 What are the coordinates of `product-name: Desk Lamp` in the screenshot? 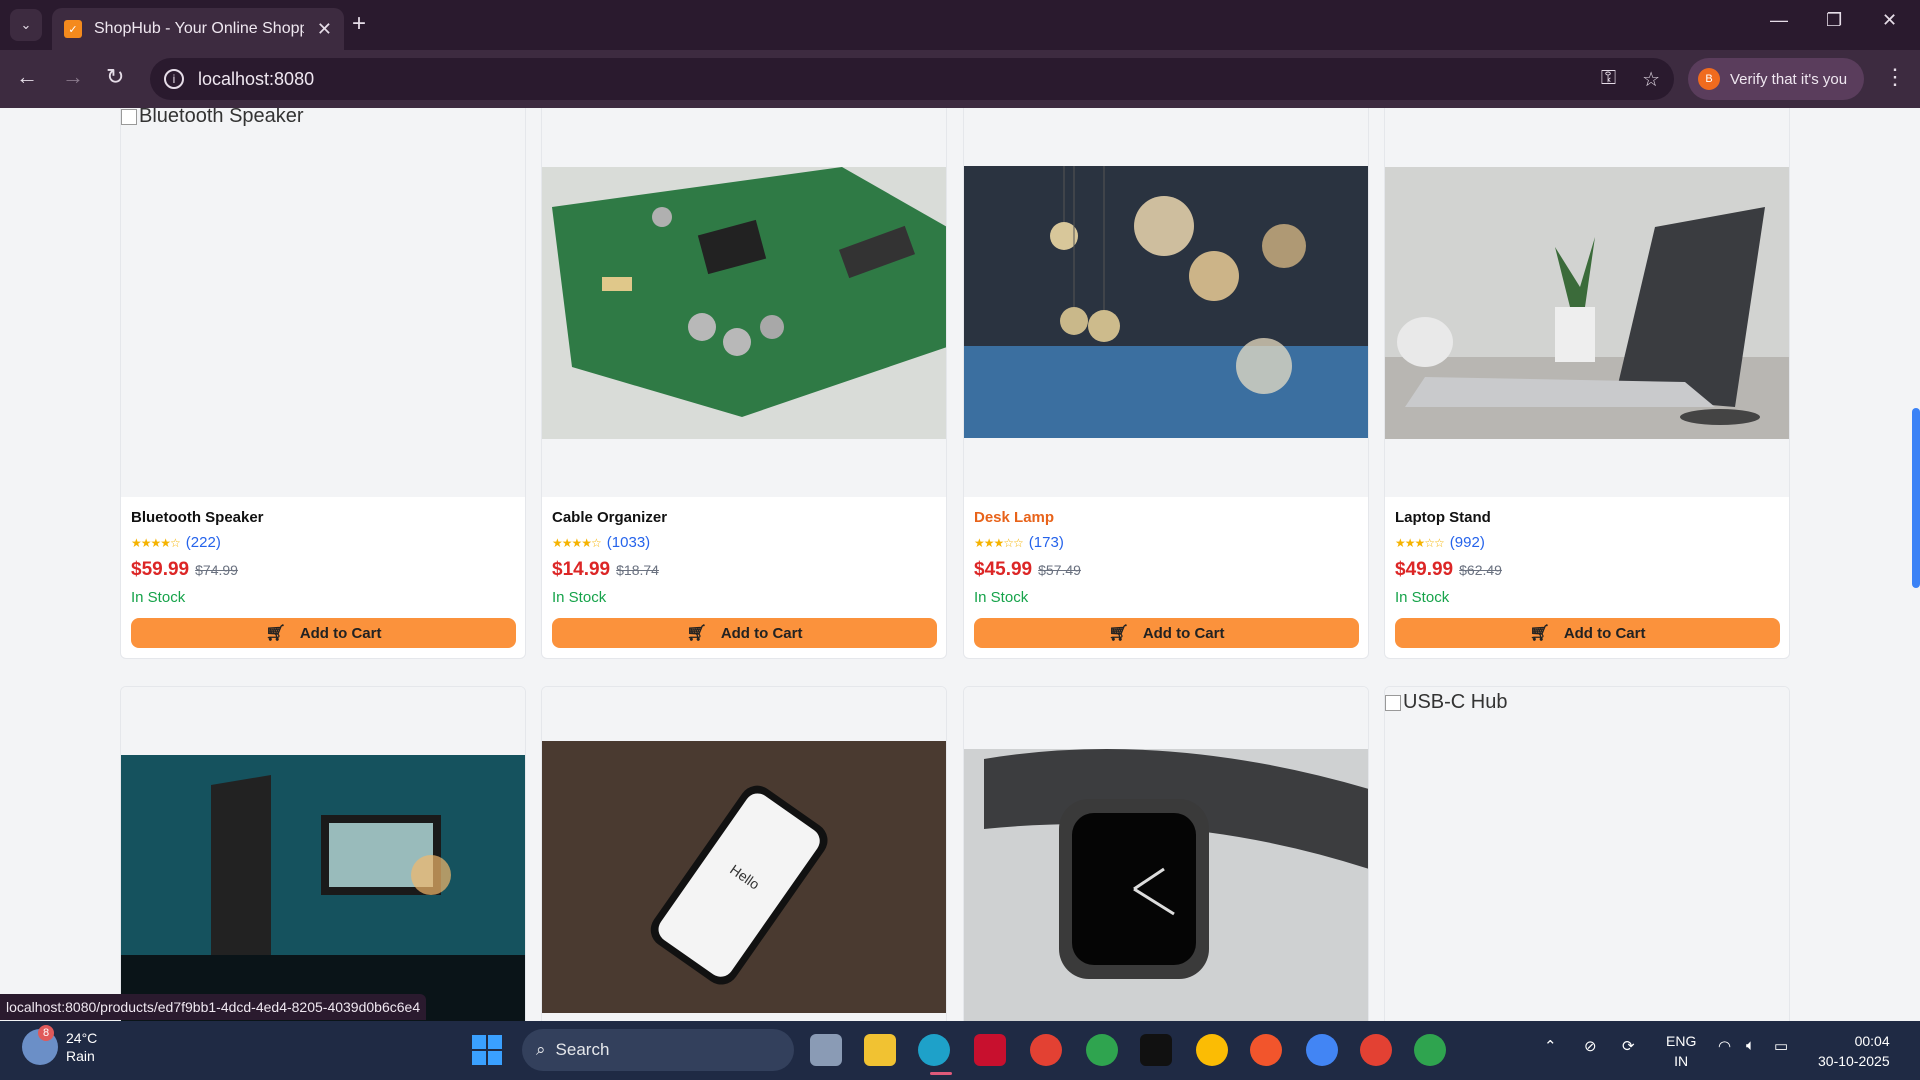 It's located at (1166, 517).